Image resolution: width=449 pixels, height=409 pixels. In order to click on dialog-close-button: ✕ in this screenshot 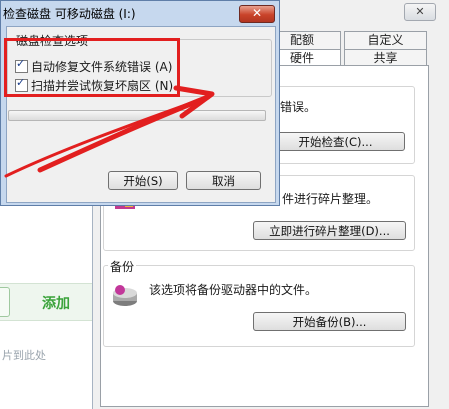, I will do `click(257, 14)`.